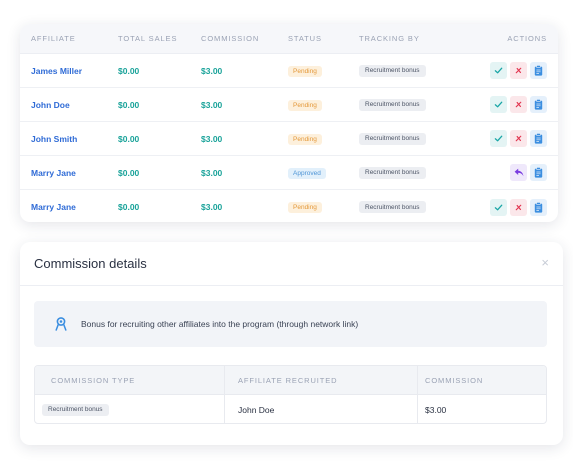 The width and height of the screenshot is (573, 470). I want to click on header-commission-type: COMMISSION TYPE, so click(130, 380).